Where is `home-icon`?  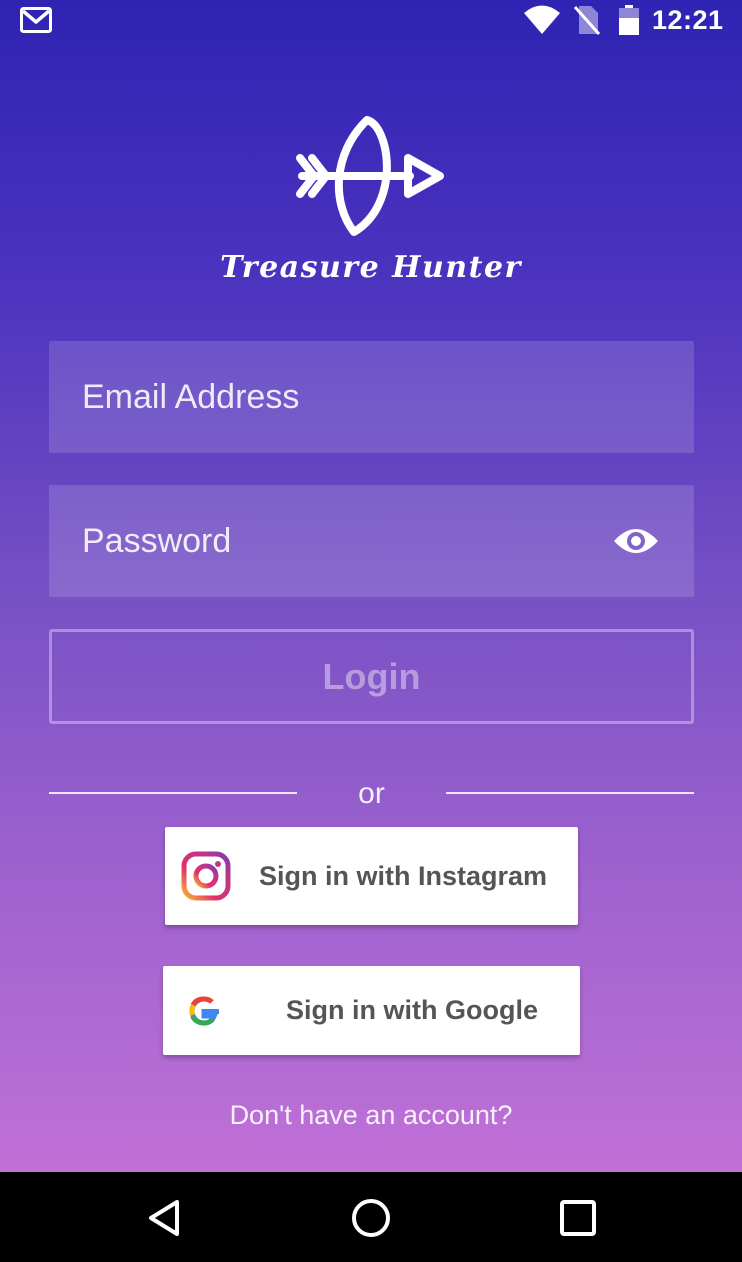 home-icon is located at coordinates (371, 1218).